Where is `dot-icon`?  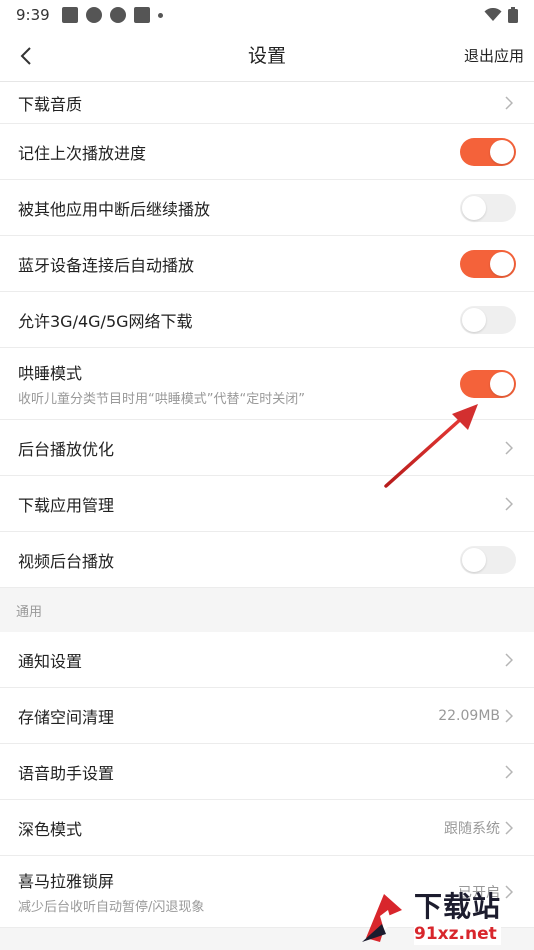 dot-icon is located at coordinates (160, 15).